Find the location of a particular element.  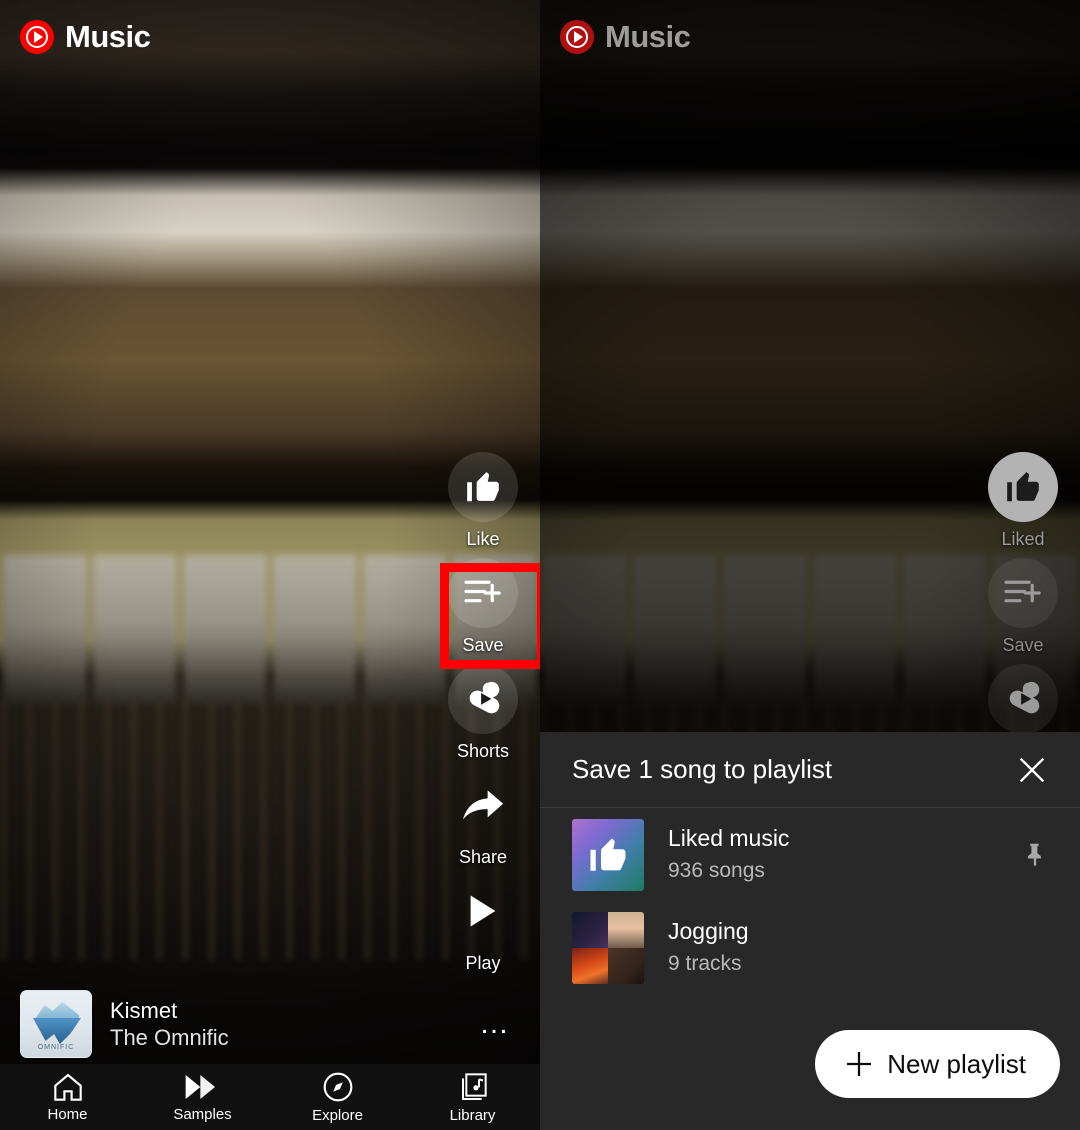

annotation-highlight-save is located at coordinates (490, 616).